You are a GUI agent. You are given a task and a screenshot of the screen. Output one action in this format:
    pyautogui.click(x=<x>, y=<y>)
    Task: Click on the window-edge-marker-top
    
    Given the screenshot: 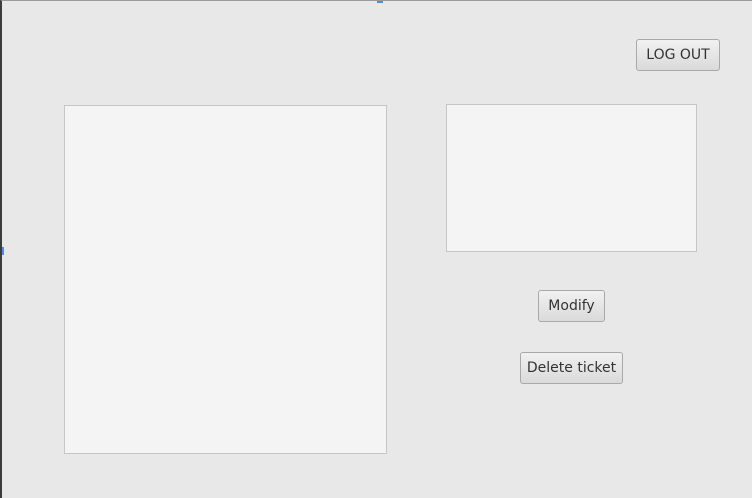 What is the action you would take?
    pyautogui.click(x=380, y=2)
    